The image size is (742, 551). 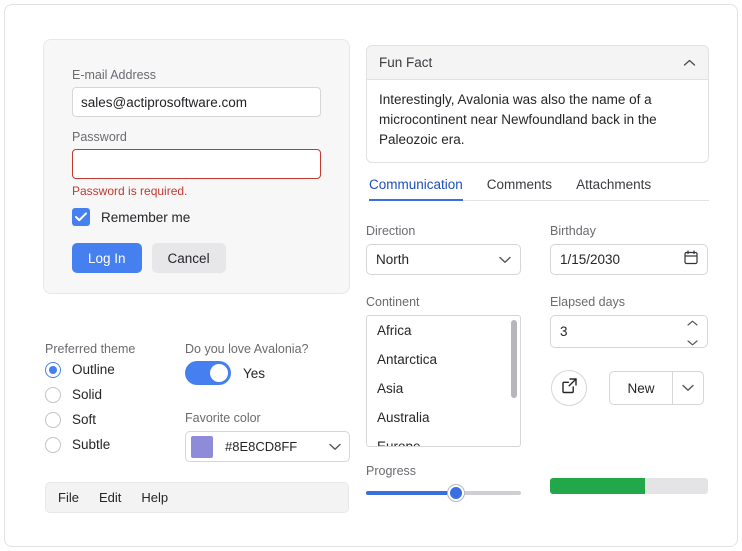 I want to click on open-external-button, so click(x=569, y=388).